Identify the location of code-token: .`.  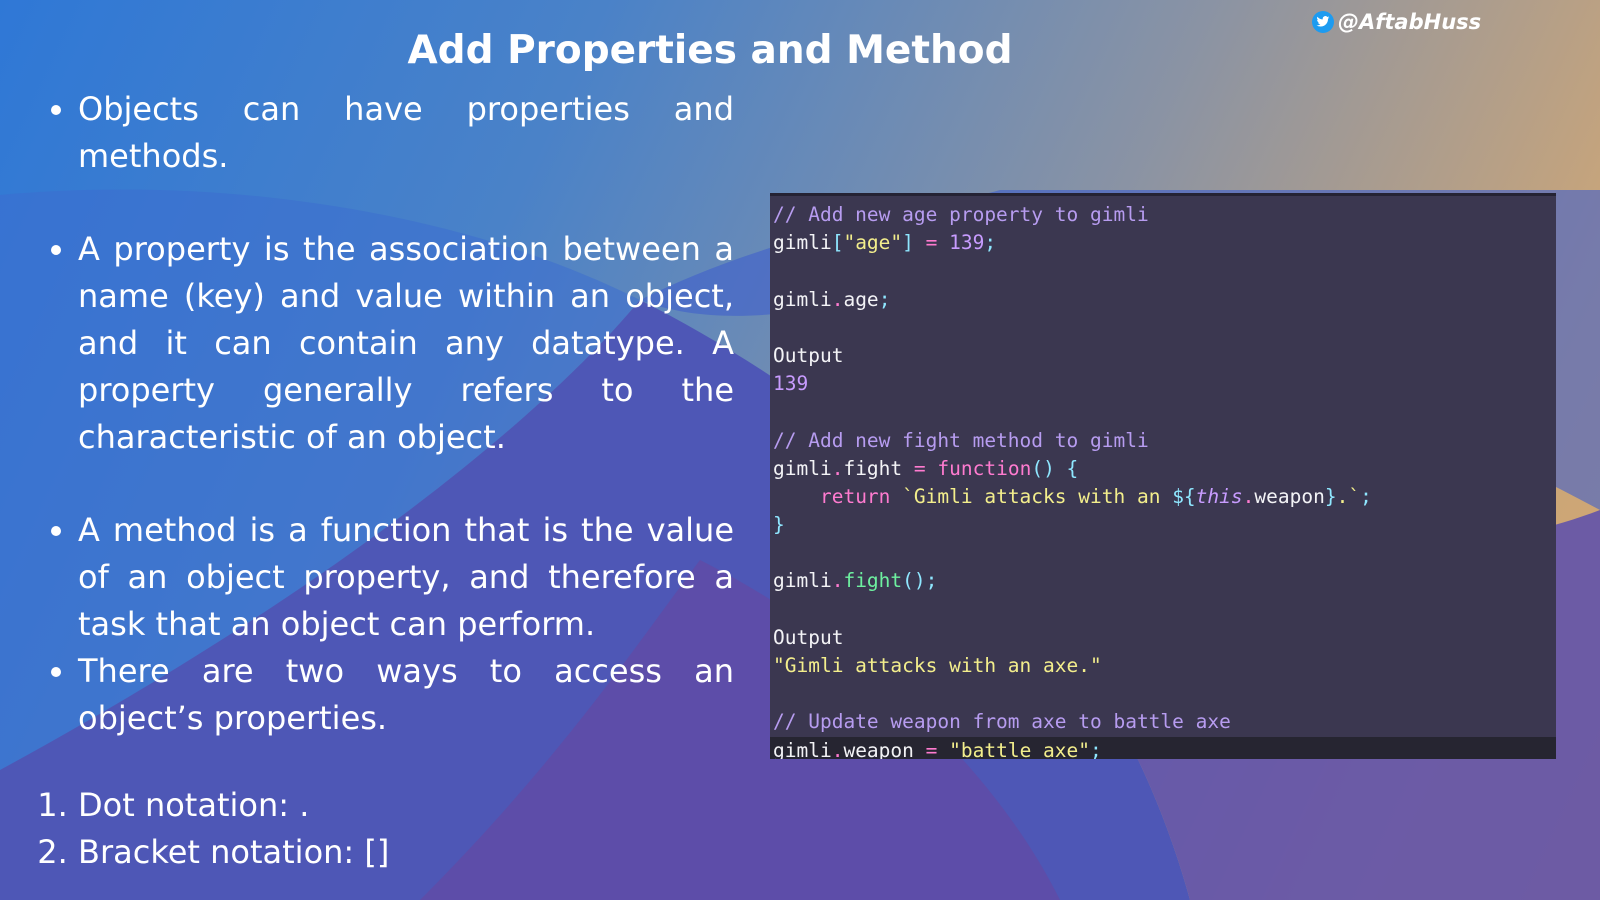
(1348, 496).